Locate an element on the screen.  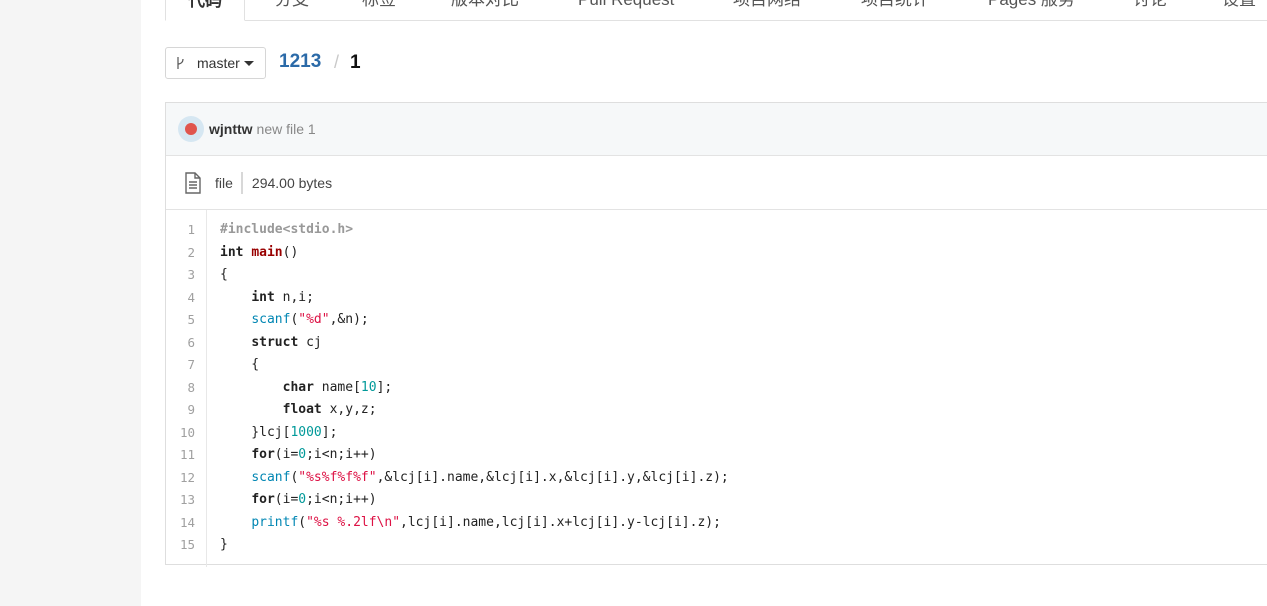
line-number: 3 is located at coordinates (186, 275).